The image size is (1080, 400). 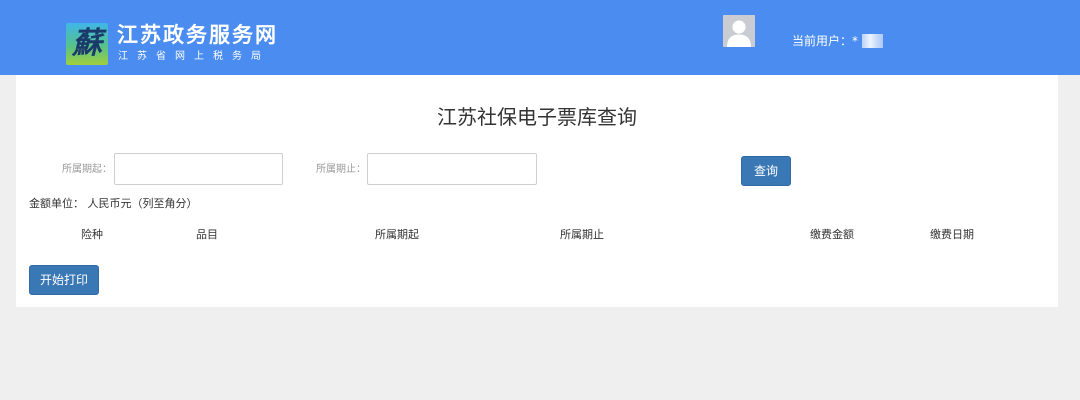 I want to click on page-title: 江苏社保电子票库查询, so click(x=537, y=117).